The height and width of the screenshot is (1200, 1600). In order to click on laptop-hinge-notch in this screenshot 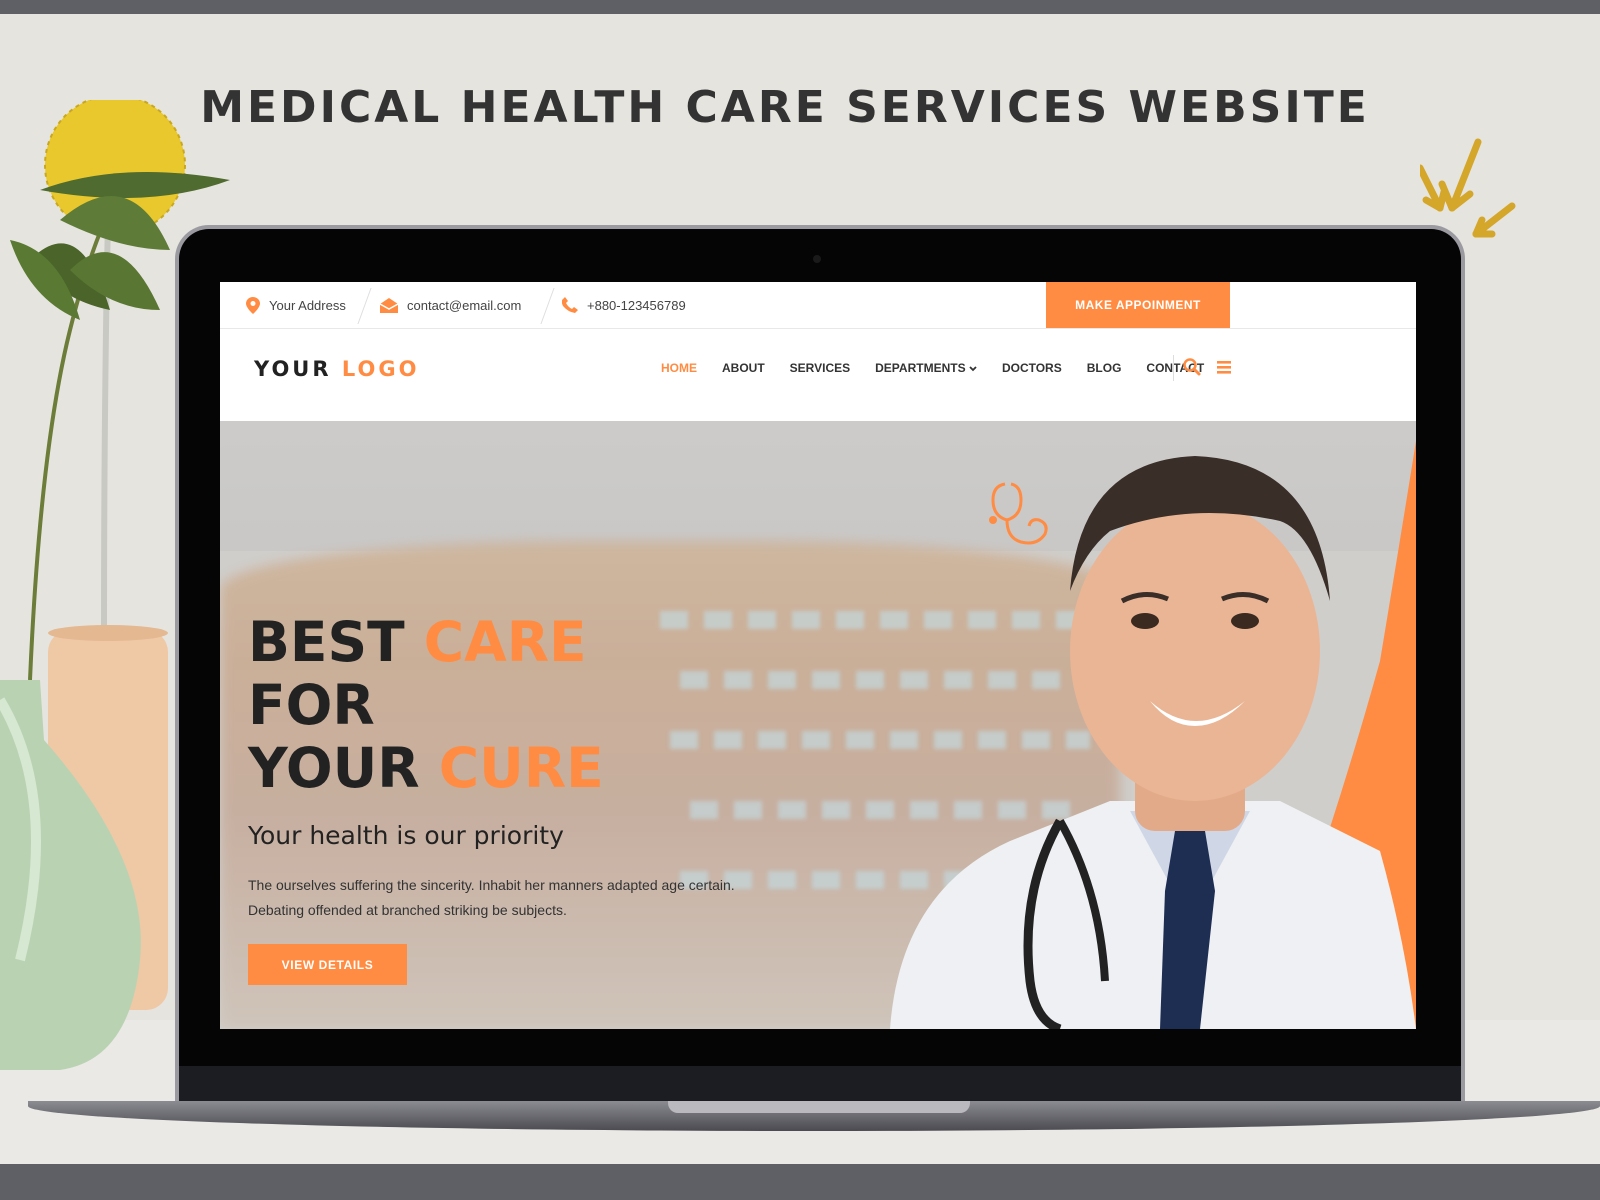, I will do `click(819, 1107)`.